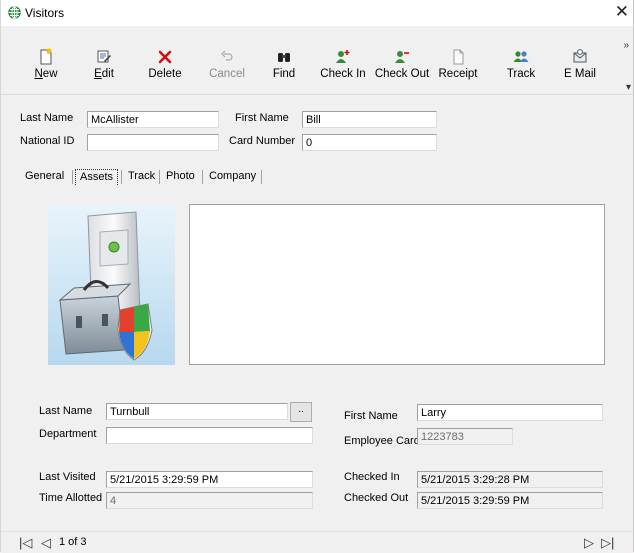 The image size is (634, 553). Describe the element at coordinates (38, 74) in the screenshot. I see `new-accel: N` at that location.